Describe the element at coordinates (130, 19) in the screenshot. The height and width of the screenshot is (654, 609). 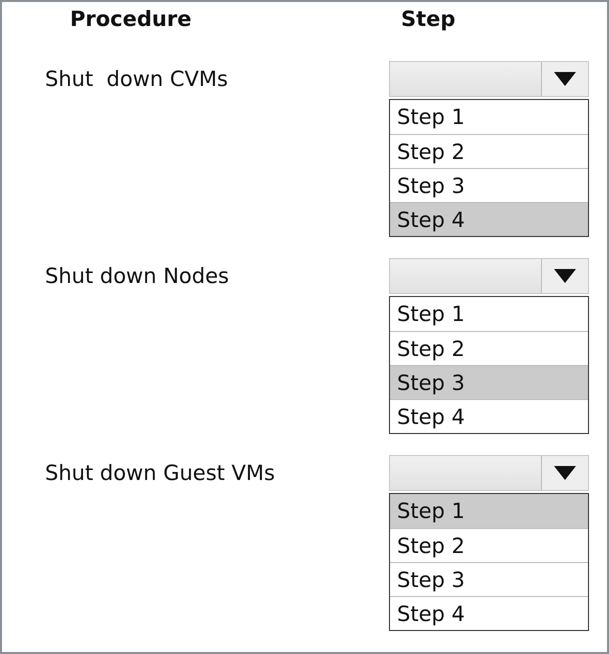
I see `column-header: Procedure` at that location.